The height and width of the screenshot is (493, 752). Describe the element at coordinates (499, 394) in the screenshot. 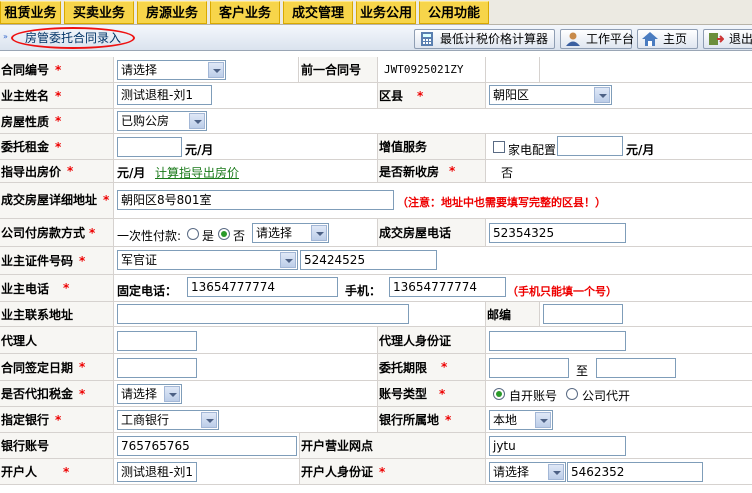

I see `own-account-radio` at that location.